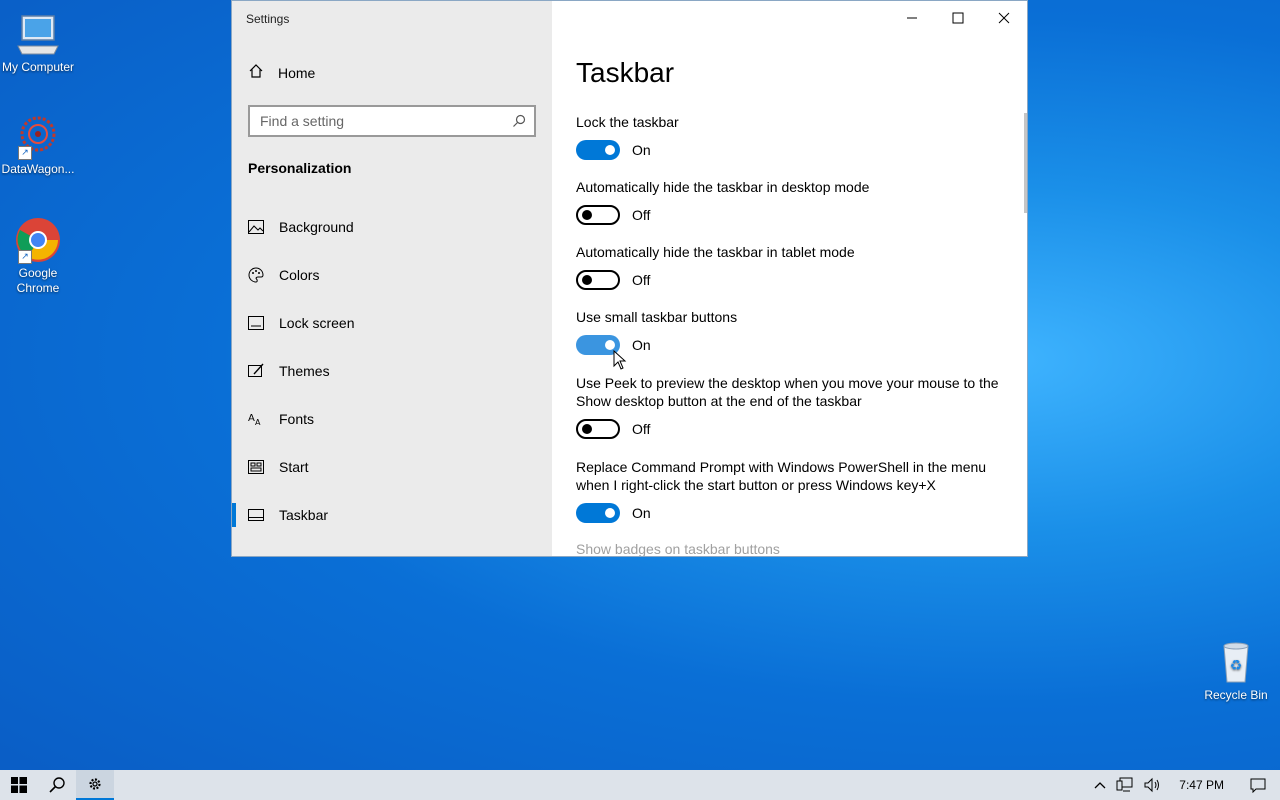 This screenshot has width=1280, height=800. I want to click on setting-label: Use small taskbar buttons, so click(657, 317).